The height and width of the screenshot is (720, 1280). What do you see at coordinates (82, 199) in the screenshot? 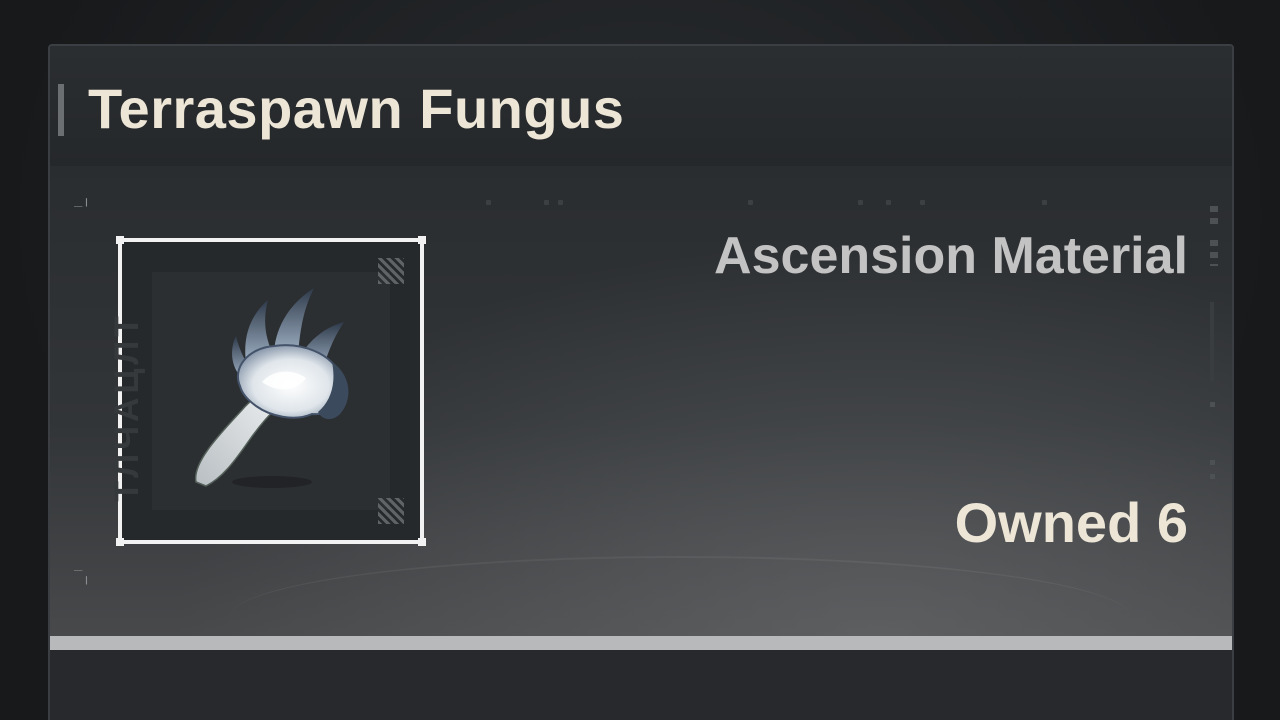
I see `corner-bracket-top-left: _╷` at bounding box center [82, 199].